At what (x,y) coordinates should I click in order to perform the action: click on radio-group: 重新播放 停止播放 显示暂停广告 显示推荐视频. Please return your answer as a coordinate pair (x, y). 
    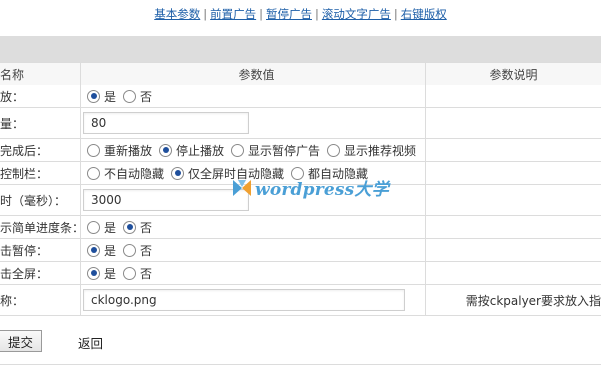
    Looking at the image, I should click on (254, 150).